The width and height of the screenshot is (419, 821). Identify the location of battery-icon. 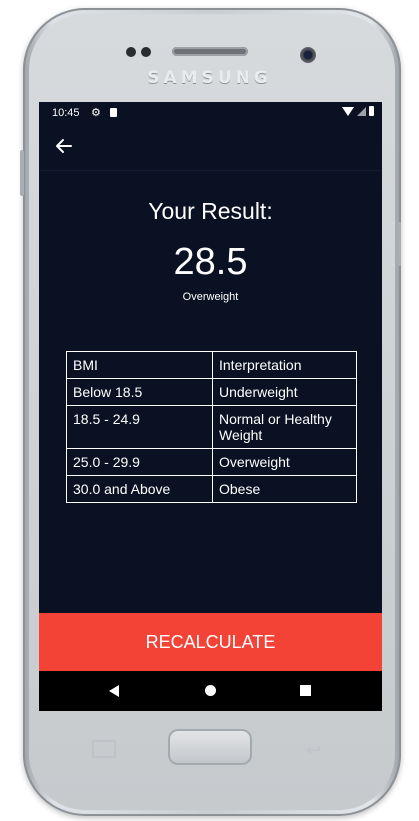
(371, 111).